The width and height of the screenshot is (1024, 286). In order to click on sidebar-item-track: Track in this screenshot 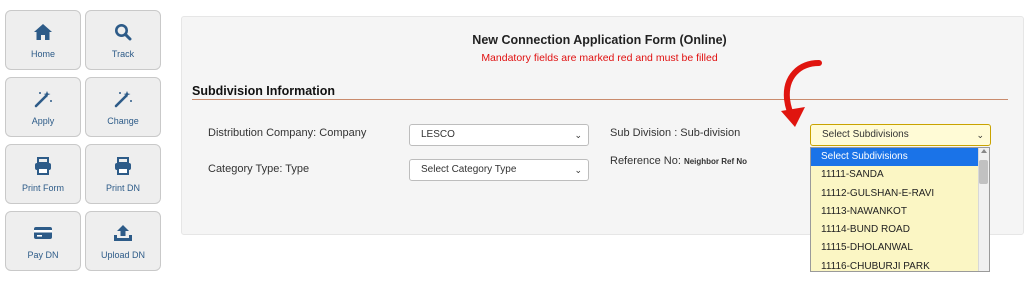, I will do `click(123, 40)`.